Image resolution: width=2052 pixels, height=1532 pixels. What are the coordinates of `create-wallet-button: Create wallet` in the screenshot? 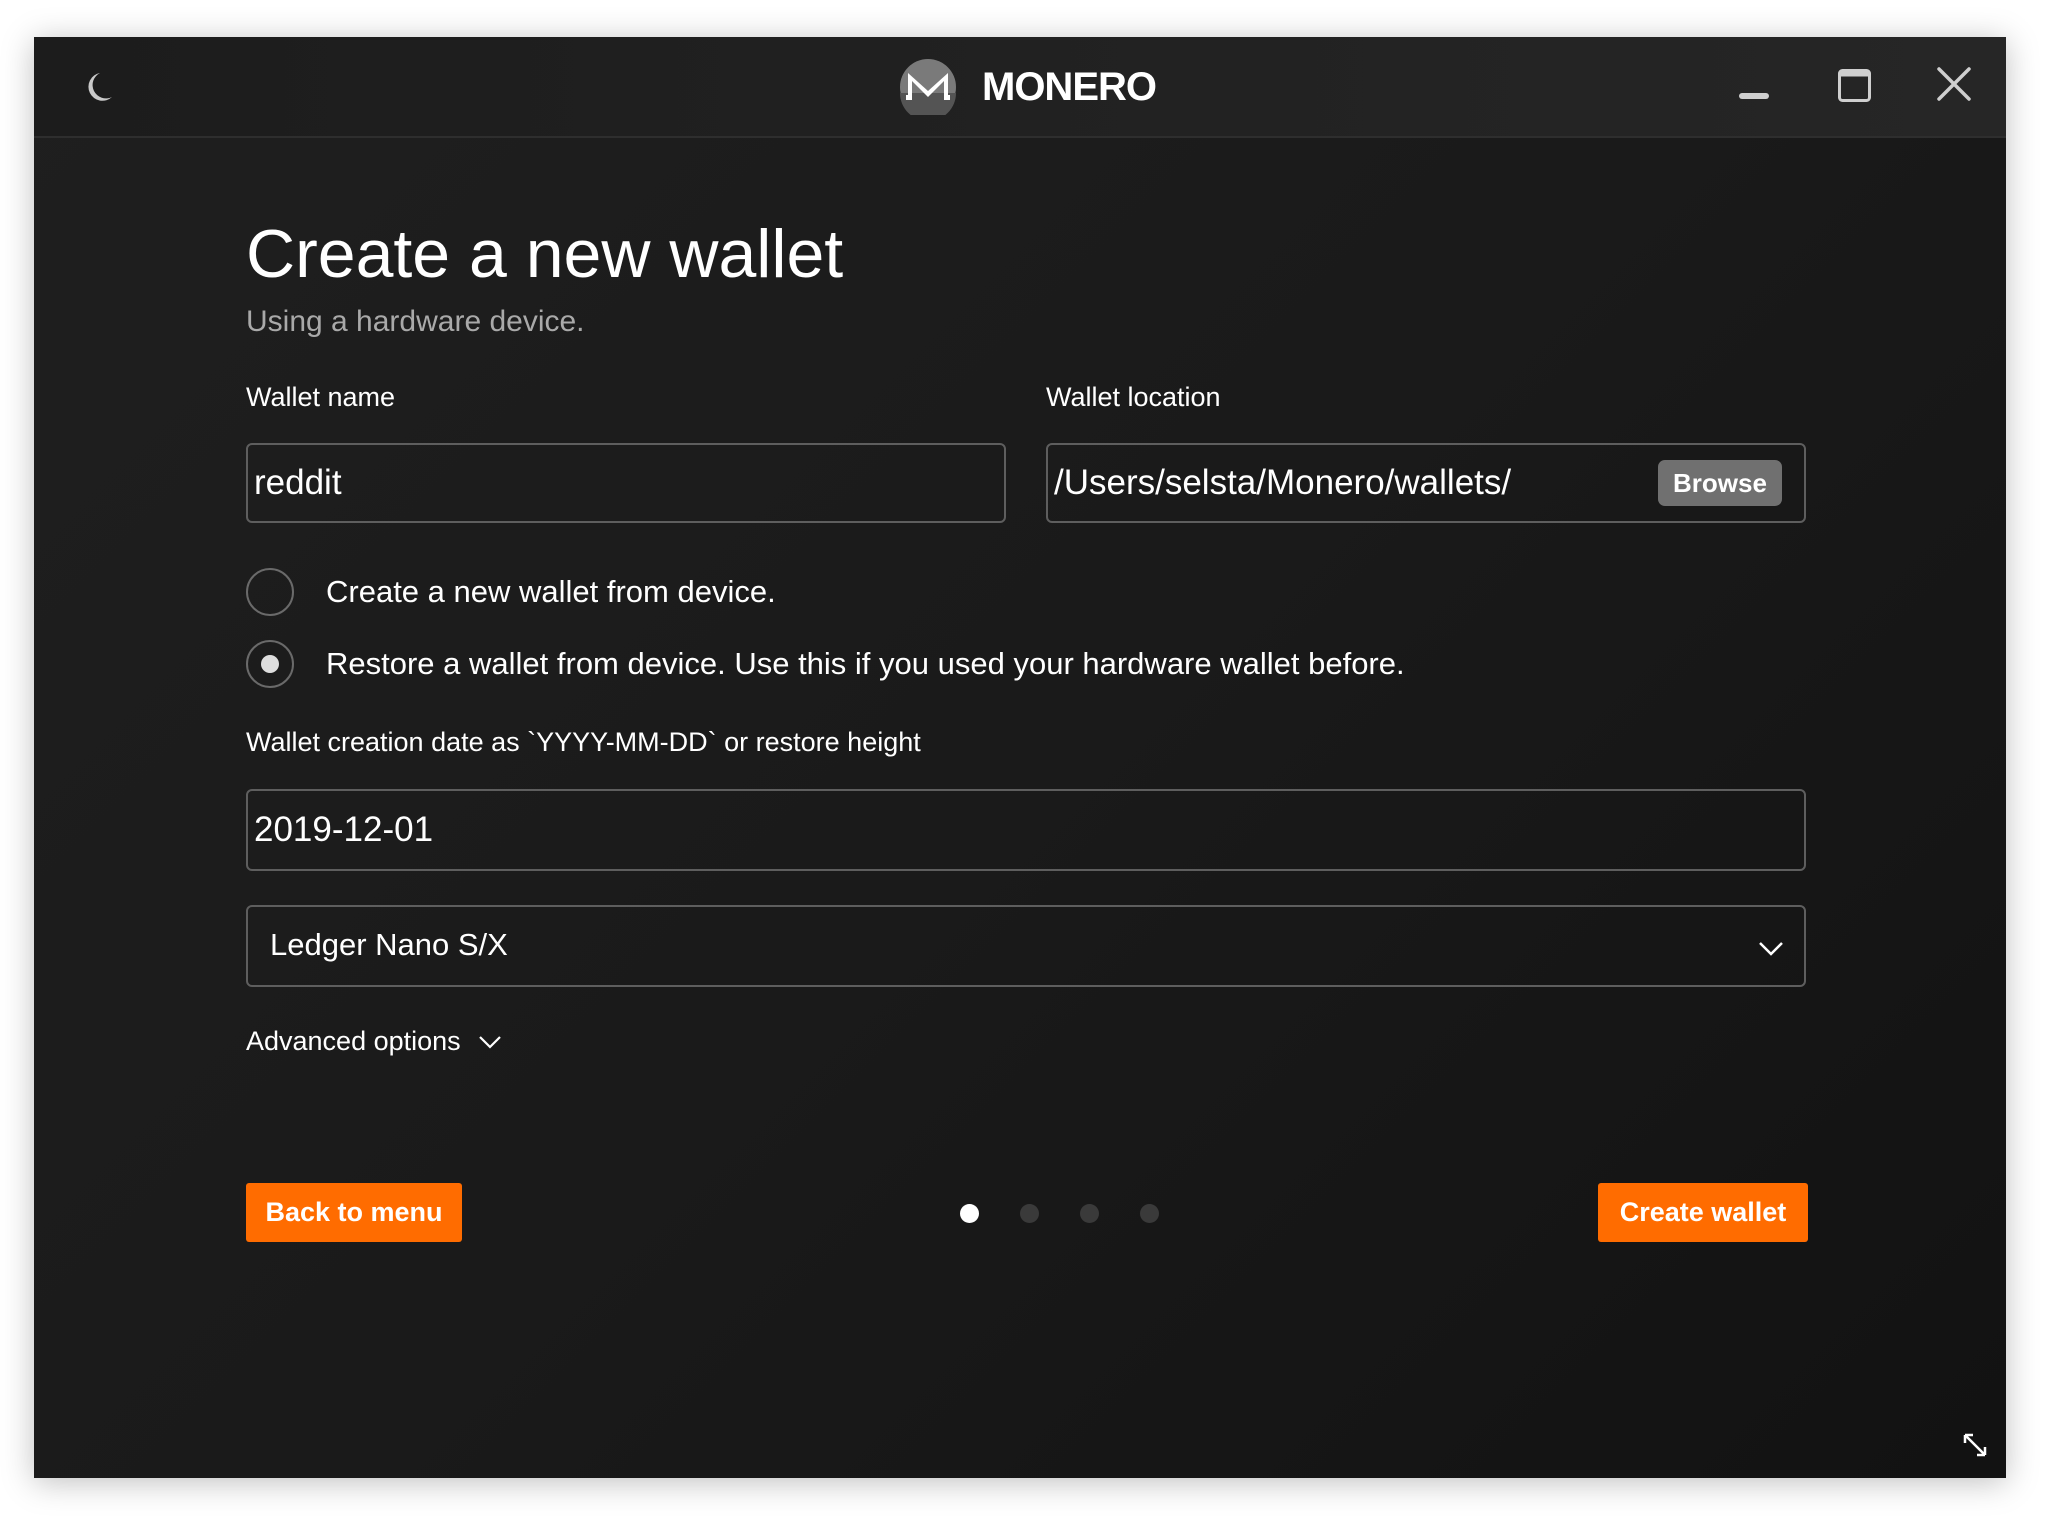 It's located at (1703, 1212).